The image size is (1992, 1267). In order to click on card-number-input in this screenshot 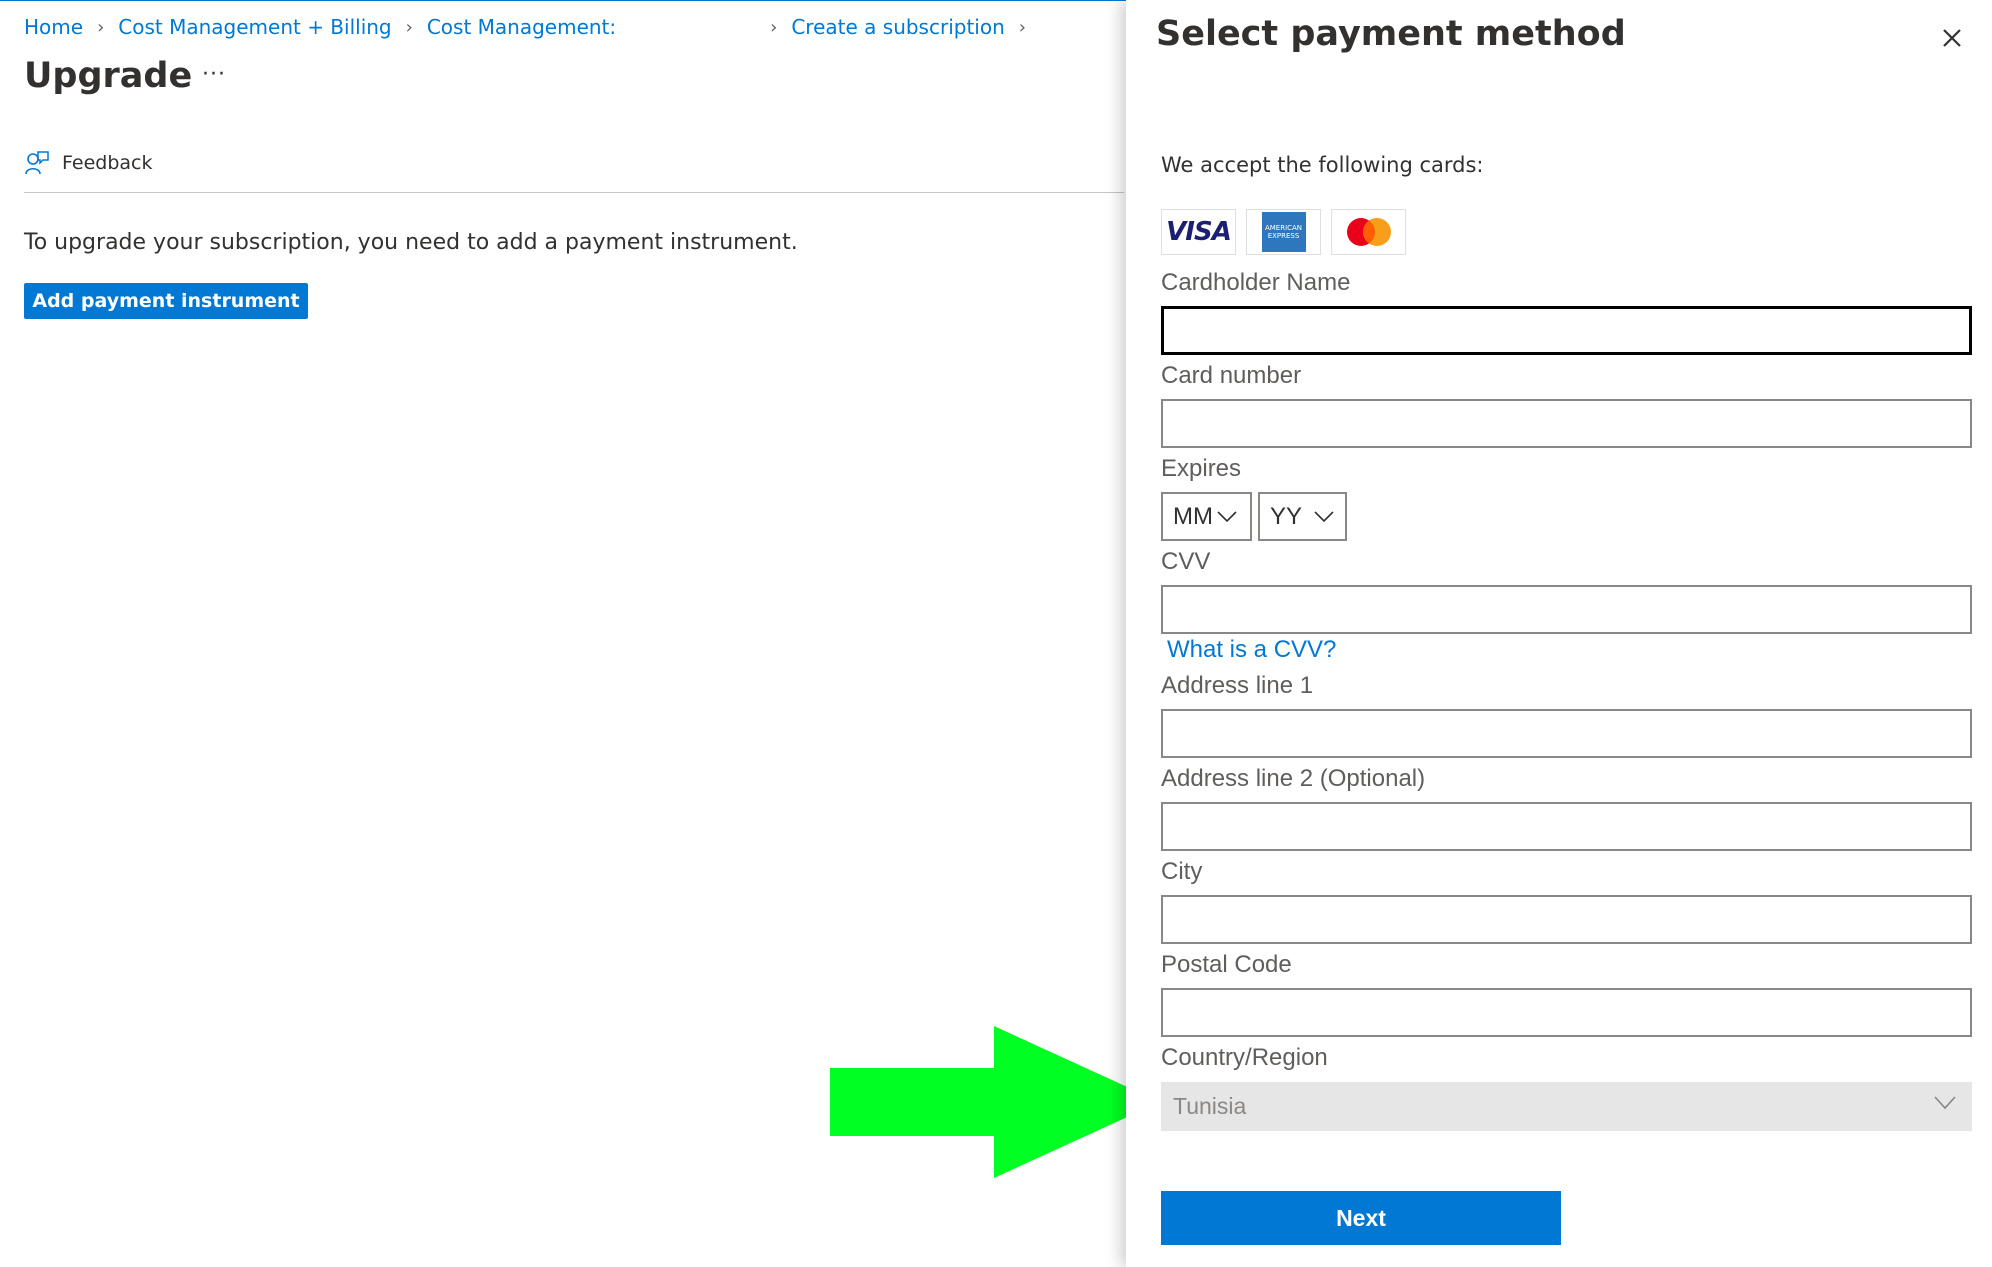, I will do `click(1566, 423)`.